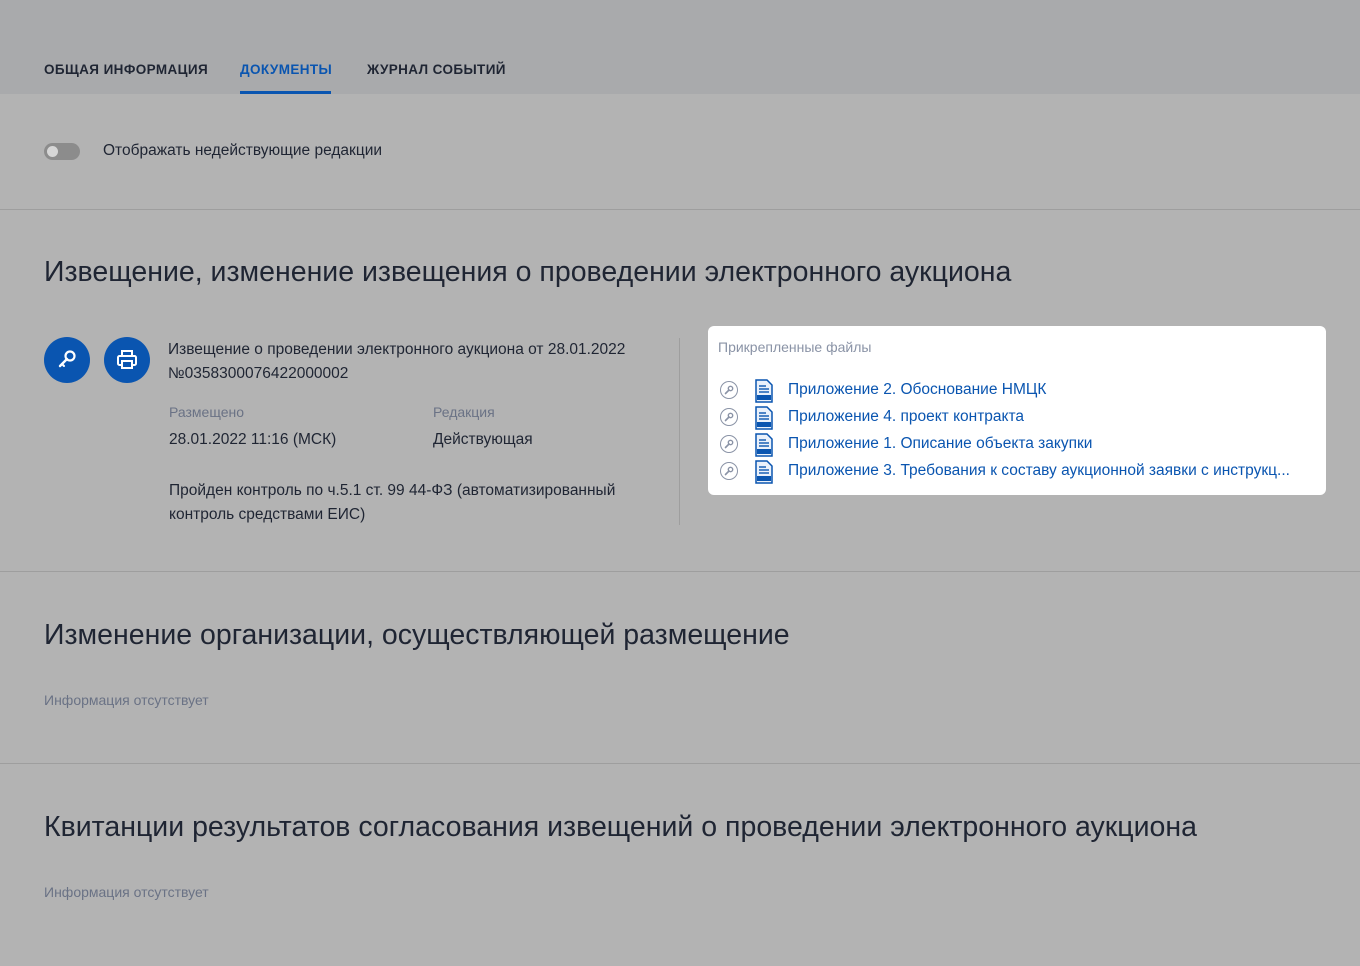  I want to click on print-button, so click(127, 360).